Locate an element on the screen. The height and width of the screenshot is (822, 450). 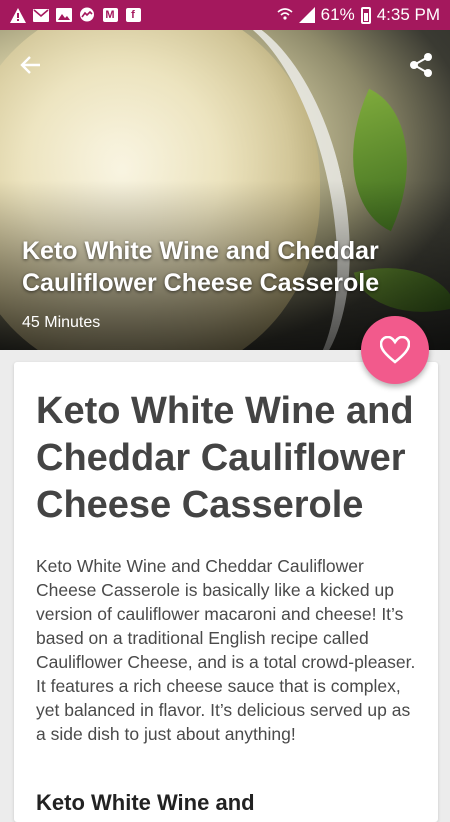
share-button is located at coordinates (421, 65).